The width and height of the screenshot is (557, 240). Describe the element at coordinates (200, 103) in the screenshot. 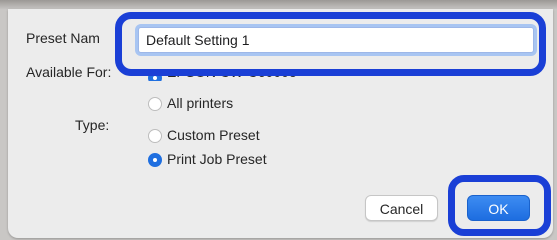

I see `available-for-option-all-printers-label: All printers` at that location.